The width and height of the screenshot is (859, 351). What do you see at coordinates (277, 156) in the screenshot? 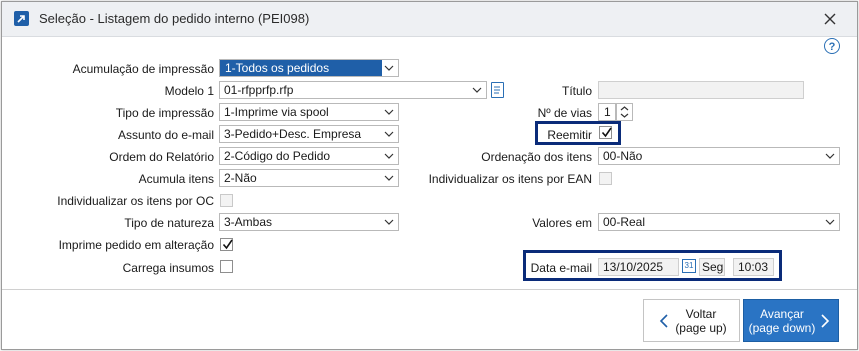
I see `ordem-value: 2-Código do Pedido` at bounding box center [277, 156].